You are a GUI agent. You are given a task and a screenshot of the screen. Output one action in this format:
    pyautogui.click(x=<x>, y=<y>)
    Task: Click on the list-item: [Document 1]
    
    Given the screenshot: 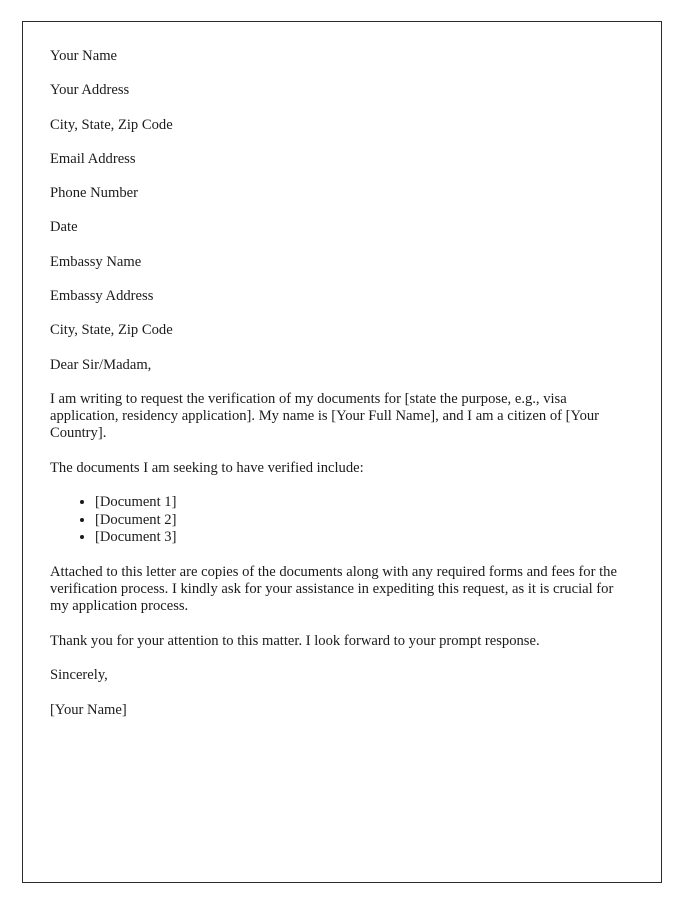 What is the action you would take?
    pyautogui.click(x=365, y=502)
    